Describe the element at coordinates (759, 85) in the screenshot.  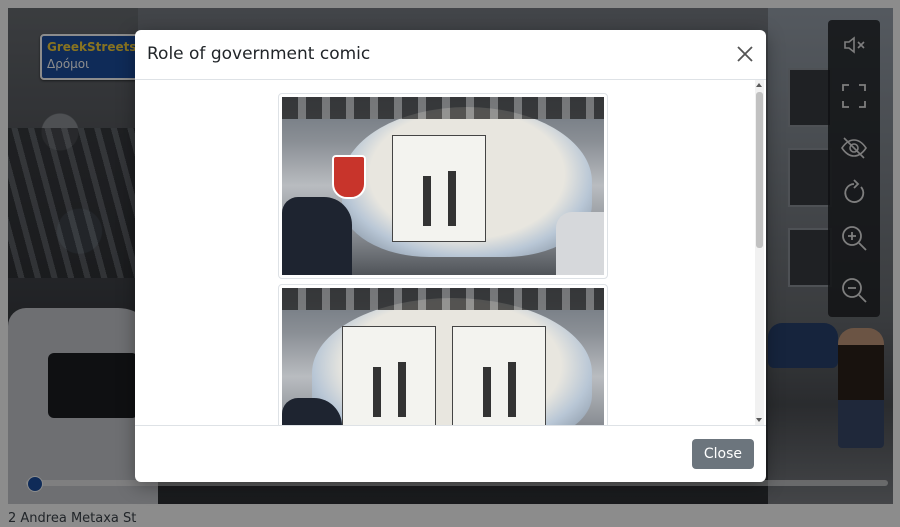
I see `scroll-up-icon` at that location.